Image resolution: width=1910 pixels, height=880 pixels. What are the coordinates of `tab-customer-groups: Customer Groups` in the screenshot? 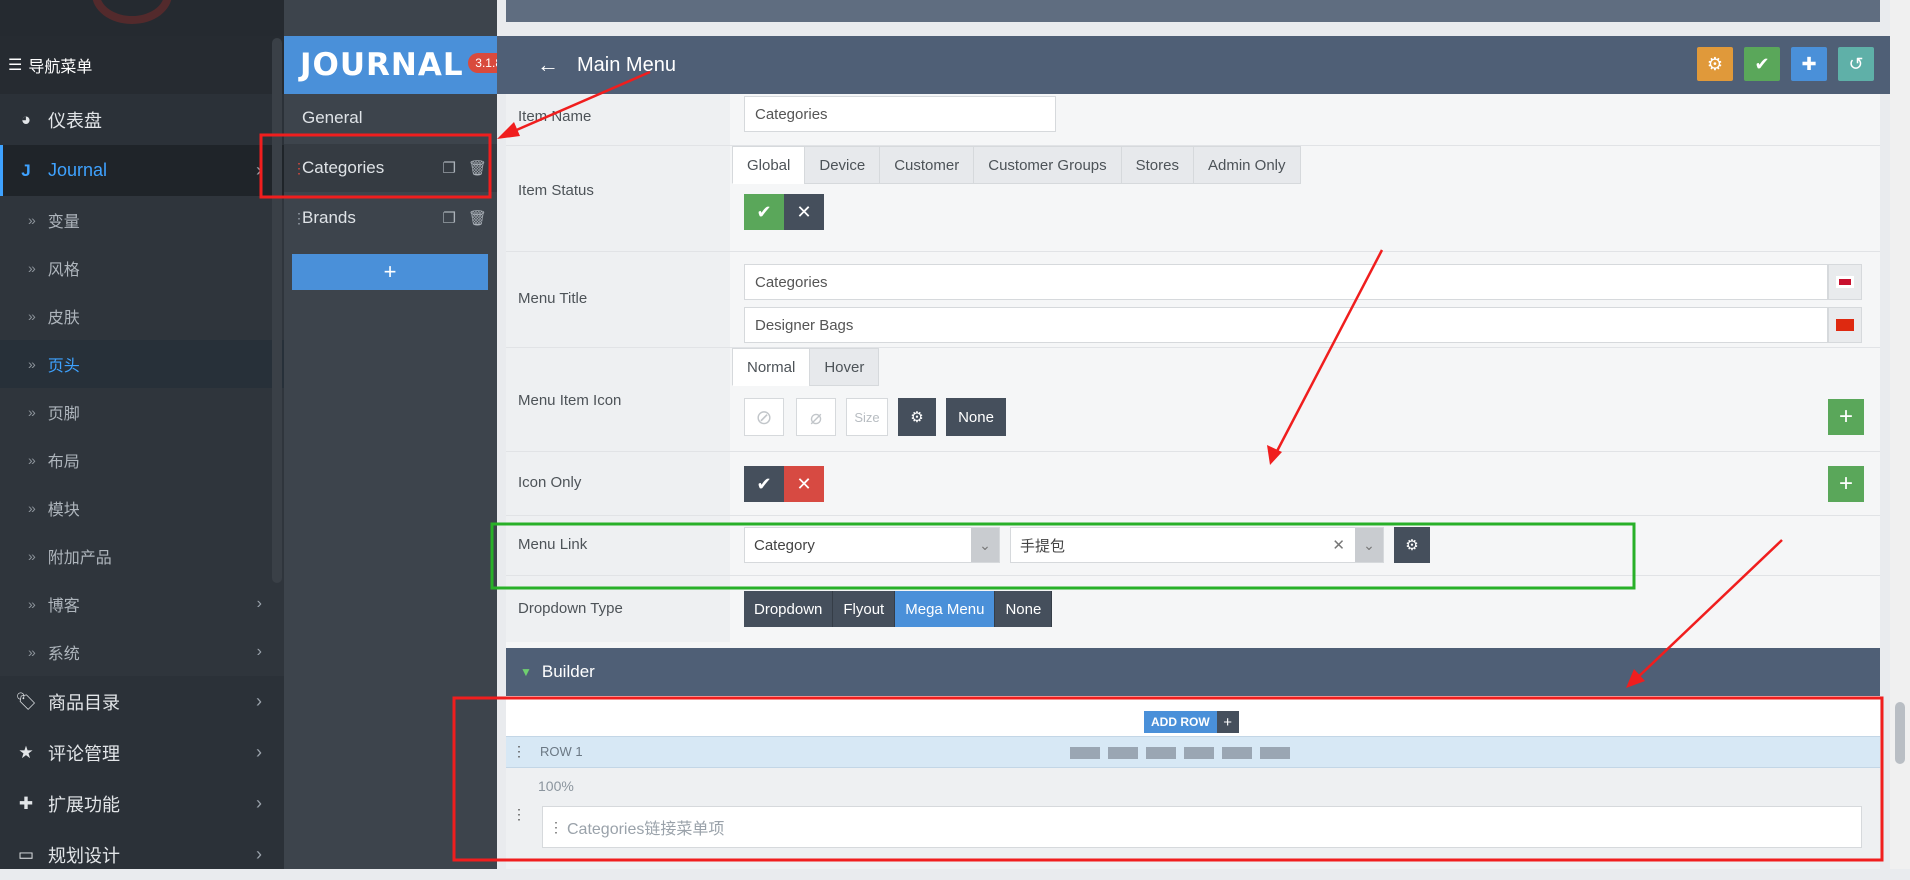 It's located at (1047, 165).